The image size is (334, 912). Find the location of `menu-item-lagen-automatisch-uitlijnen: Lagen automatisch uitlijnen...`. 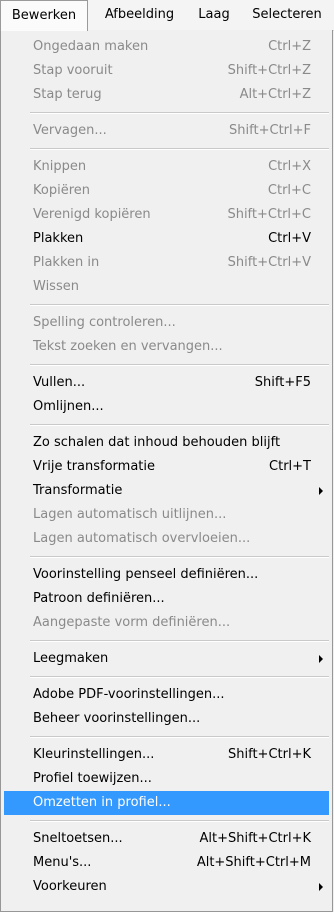

menu-item-lagen-automatisch-uitlijnen: Lagen automatisch uitlijnen... is located at coordinates (166, 515).